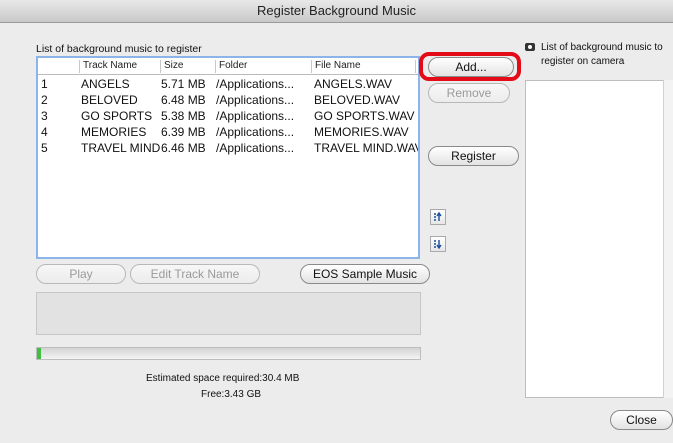  What do you see at coordinates (44, 116) in the screenshot?
I see `row-number: 3` at bounding box center [44, 116].